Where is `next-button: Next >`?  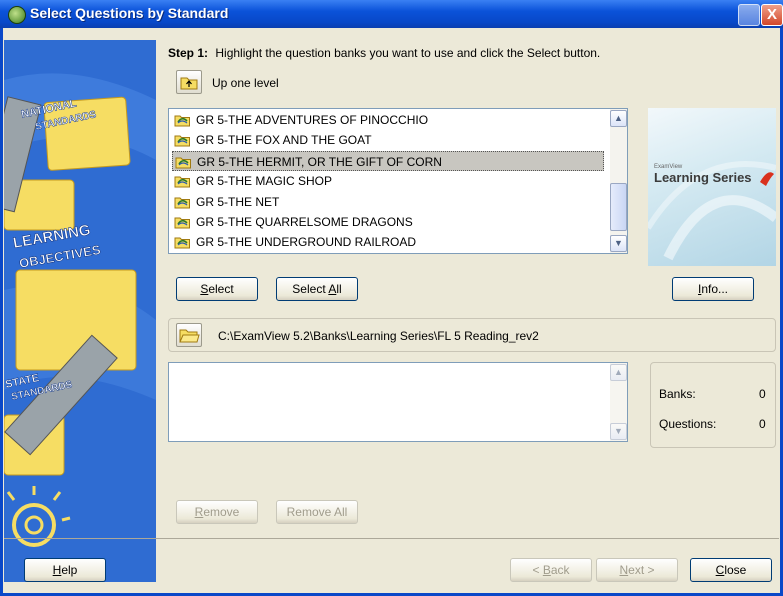
next-button: Next > is located at coordinates (637, 570).